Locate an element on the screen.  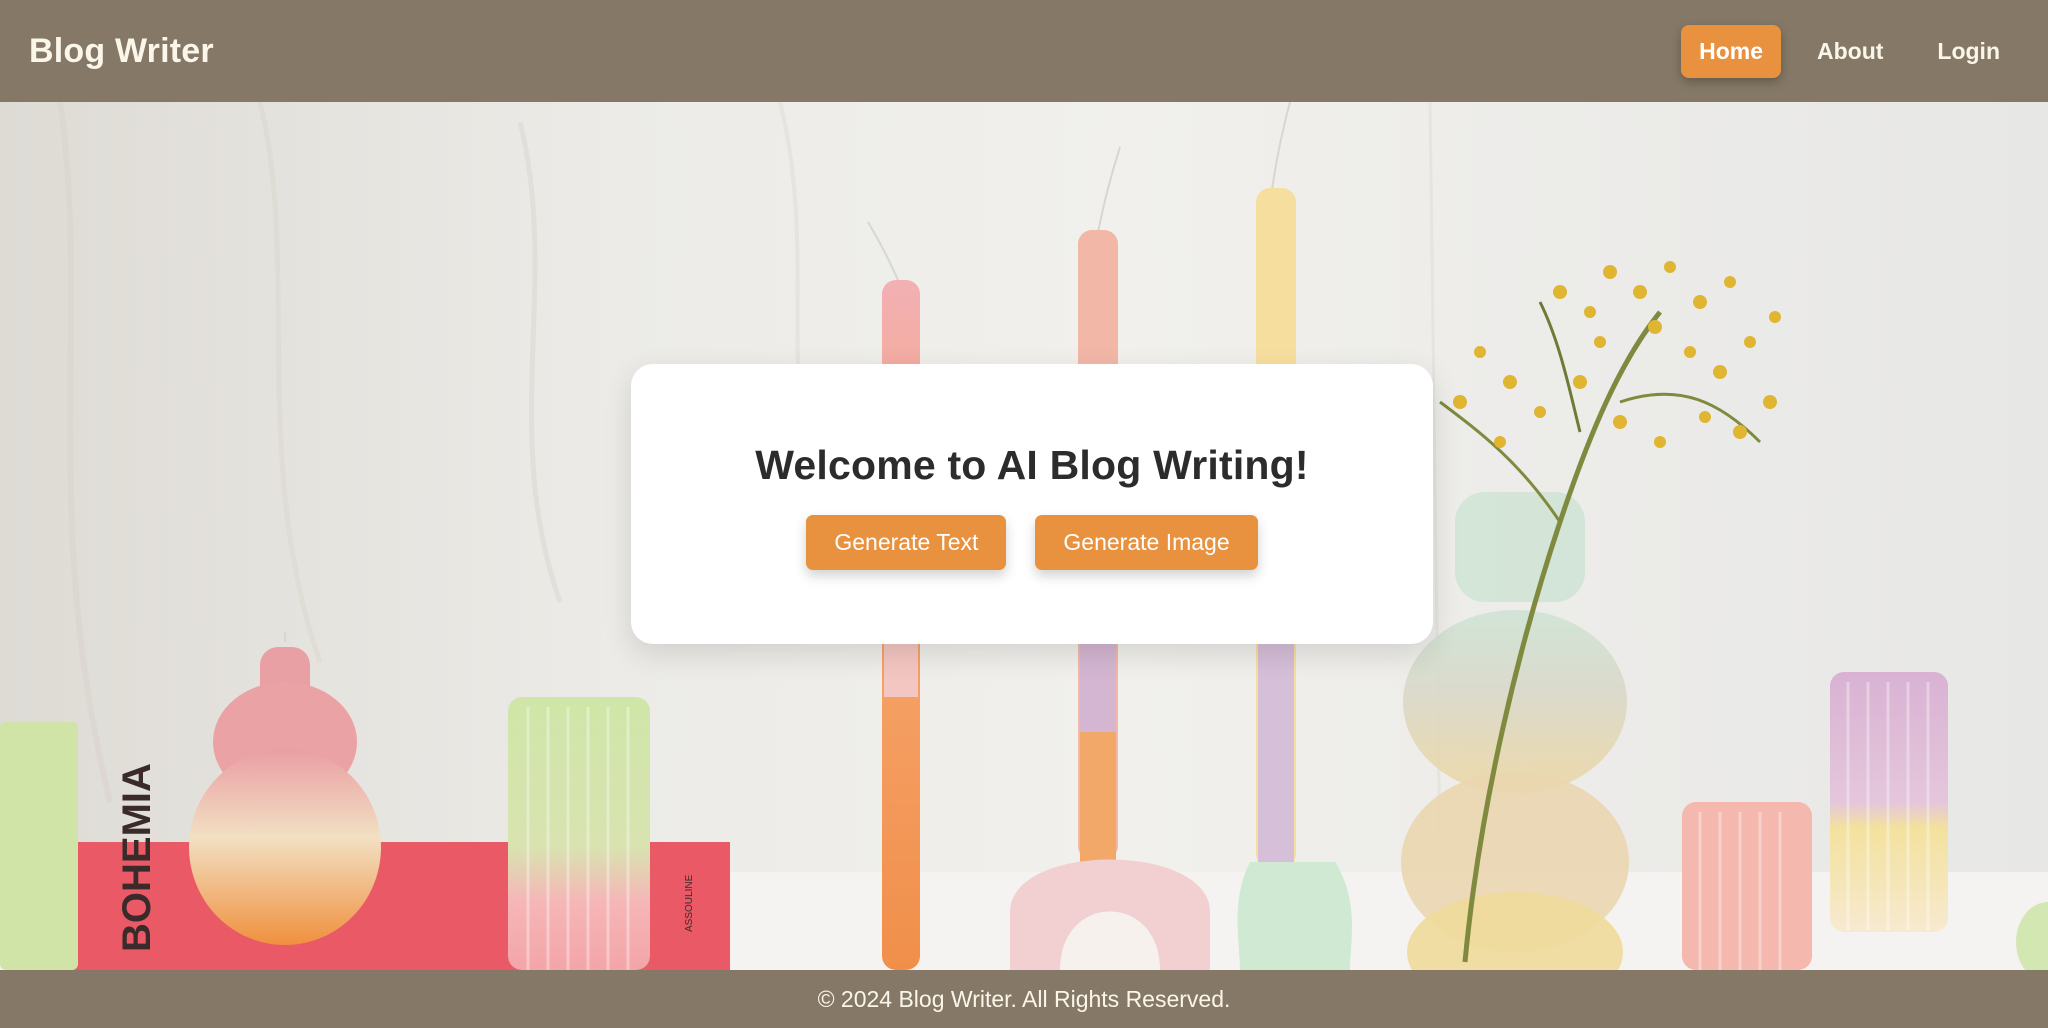
main-nav: Home About Login is located at coordinates (1849, 51).